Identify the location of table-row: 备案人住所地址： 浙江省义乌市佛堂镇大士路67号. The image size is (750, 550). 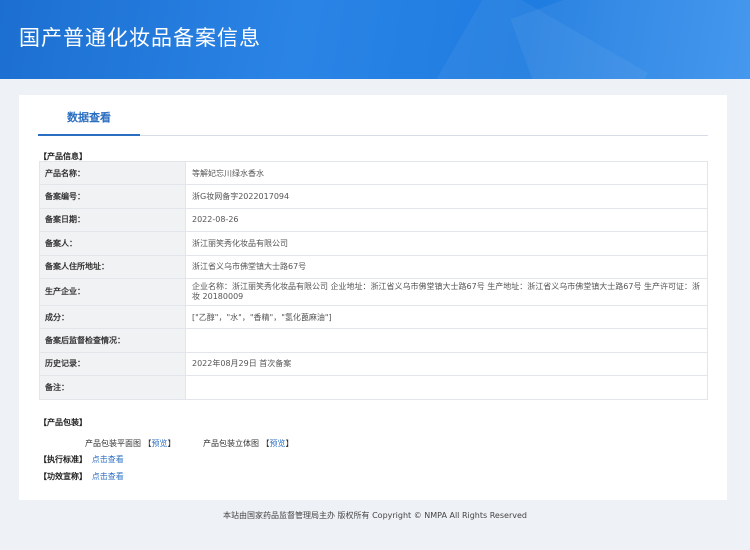
(373, 266).